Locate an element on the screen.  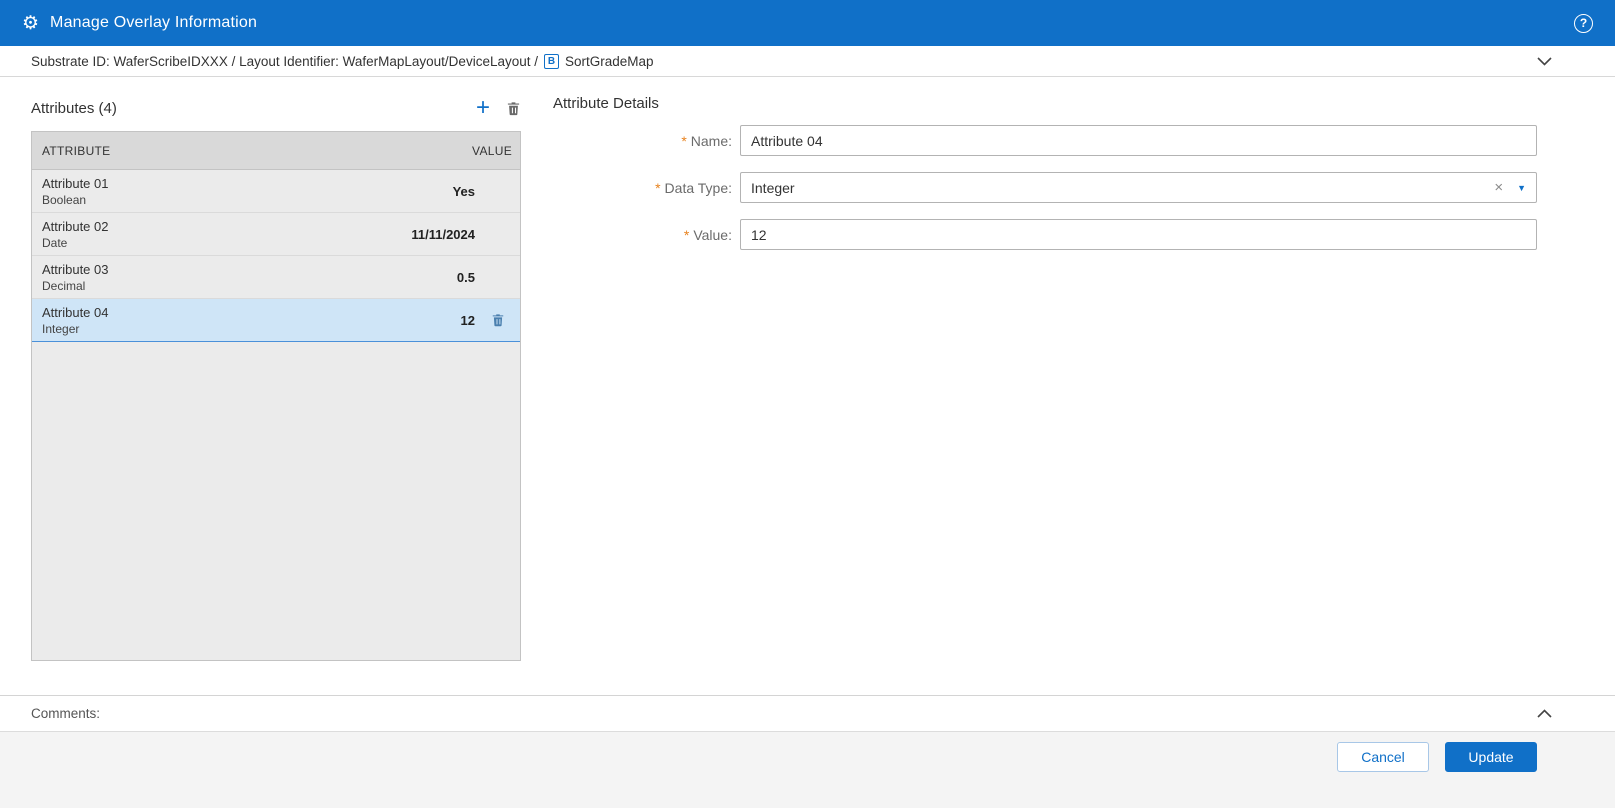
row-trash-slot is located at coordinates (497, 320).